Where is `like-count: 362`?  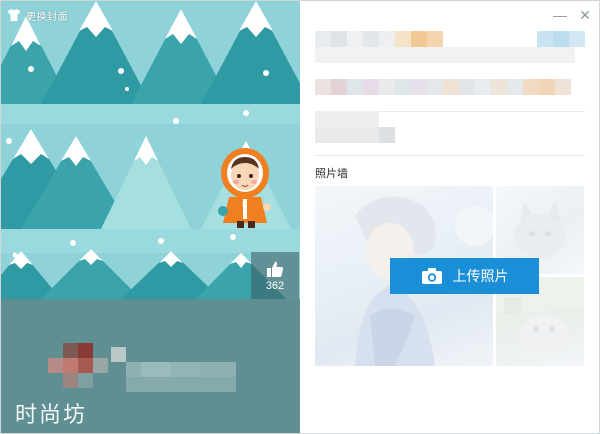
like-count: 362 is located at coordinates (275, 285).